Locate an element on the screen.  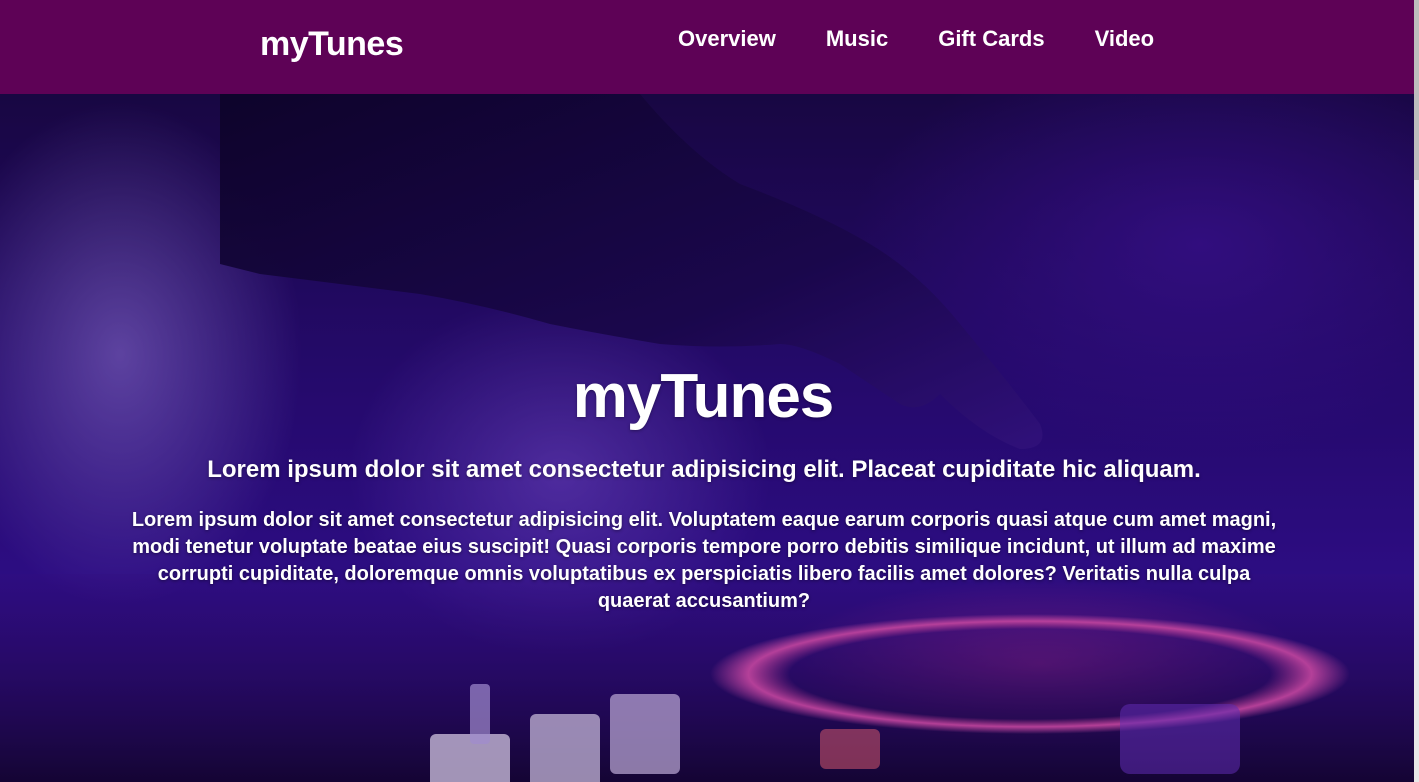
navbar: myTunes Overview Music Gift Cards Video is located at coordinates (709, 47).